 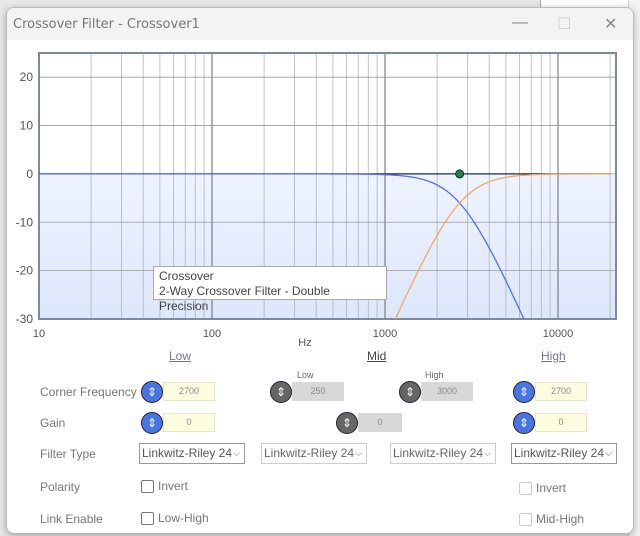 What do you see at coordinates (180, 356) in the screenshot?
I see `band-low-header: Low` at bounding box center [180, 356].